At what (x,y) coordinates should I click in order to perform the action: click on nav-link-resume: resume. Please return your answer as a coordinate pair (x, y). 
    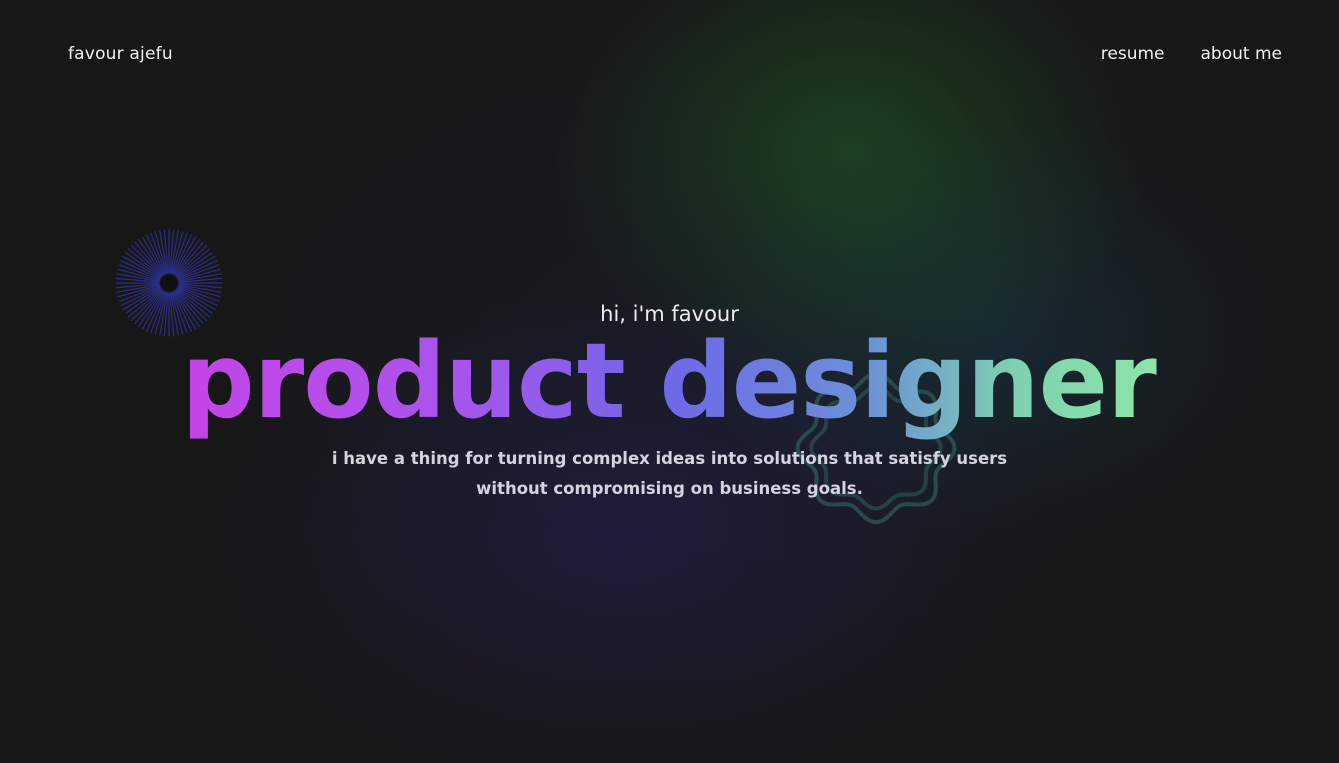
    Looking at the image, I should click on (1133, 54).